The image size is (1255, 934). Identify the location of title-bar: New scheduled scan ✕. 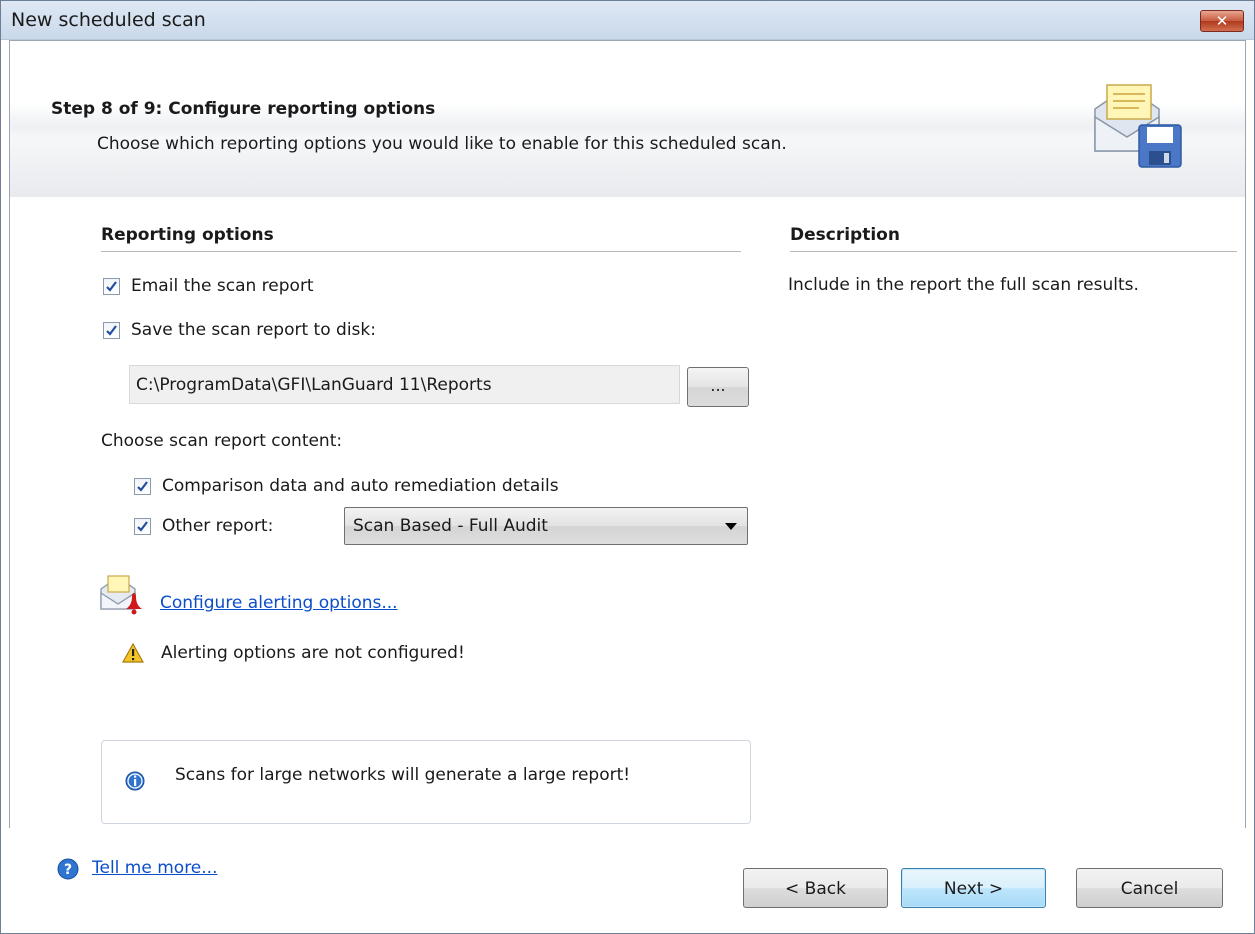
(627, 20).